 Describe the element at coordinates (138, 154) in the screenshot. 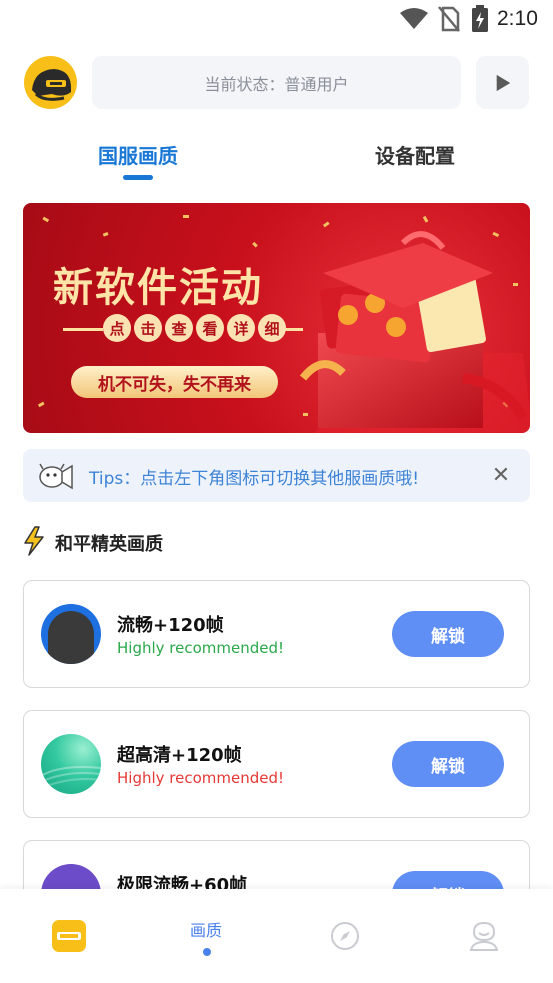

I see `tab-cn-server-quality: 国服画质` at that location.